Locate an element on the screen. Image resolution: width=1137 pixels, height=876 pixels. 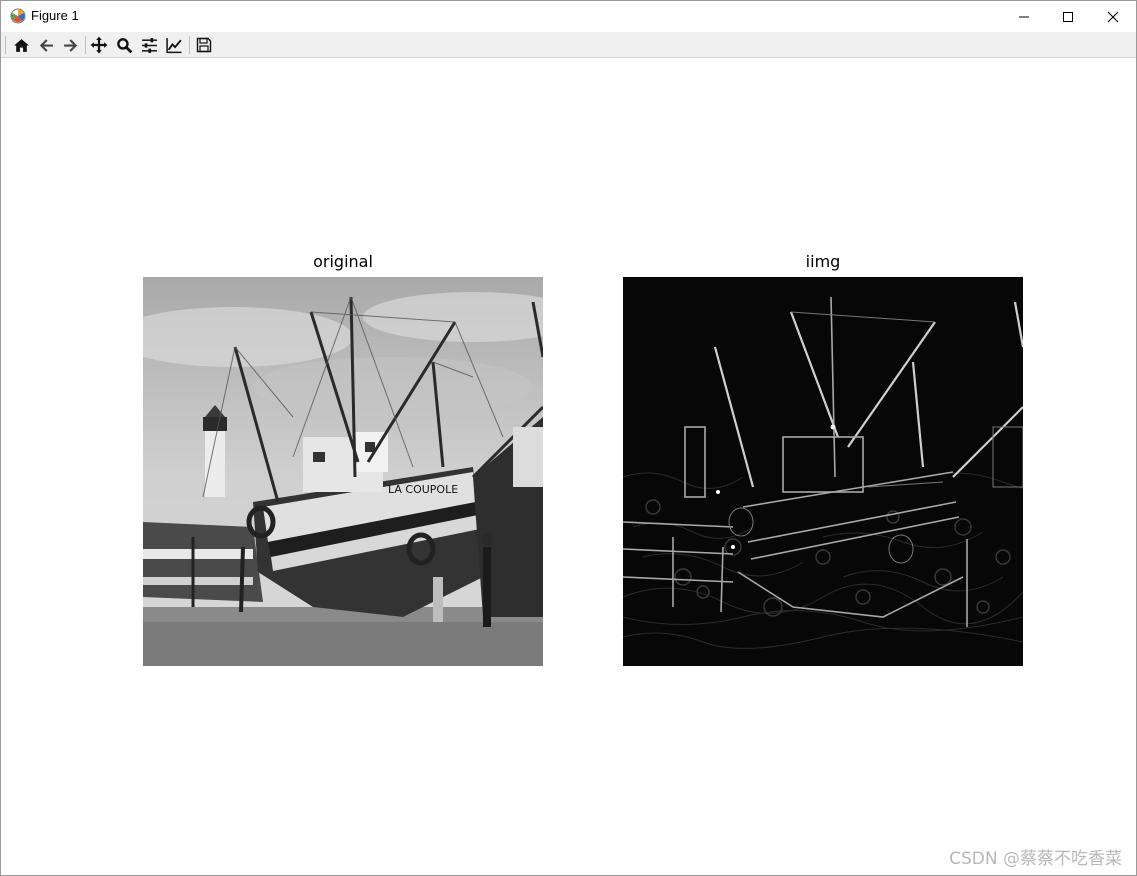
matplotlib-app-icon is located at coordinates (18, 16).